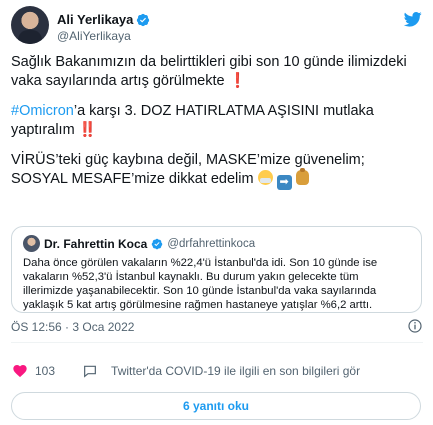  What do you see at coordinates (157, 243) in the screenshot?
I see `quoted-verified-badge-icon` at bounding box center [157, 243].